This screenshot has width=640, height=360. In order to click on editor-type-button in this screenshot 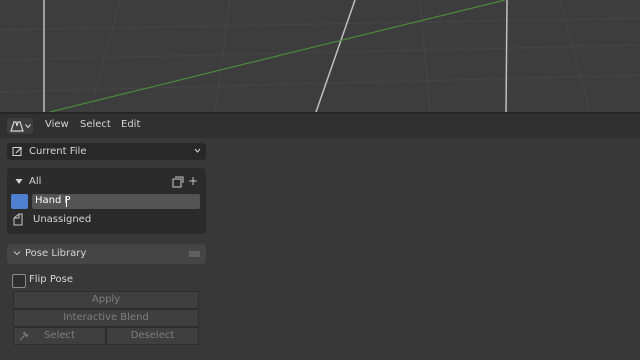, I will do `click(20, 126)`.